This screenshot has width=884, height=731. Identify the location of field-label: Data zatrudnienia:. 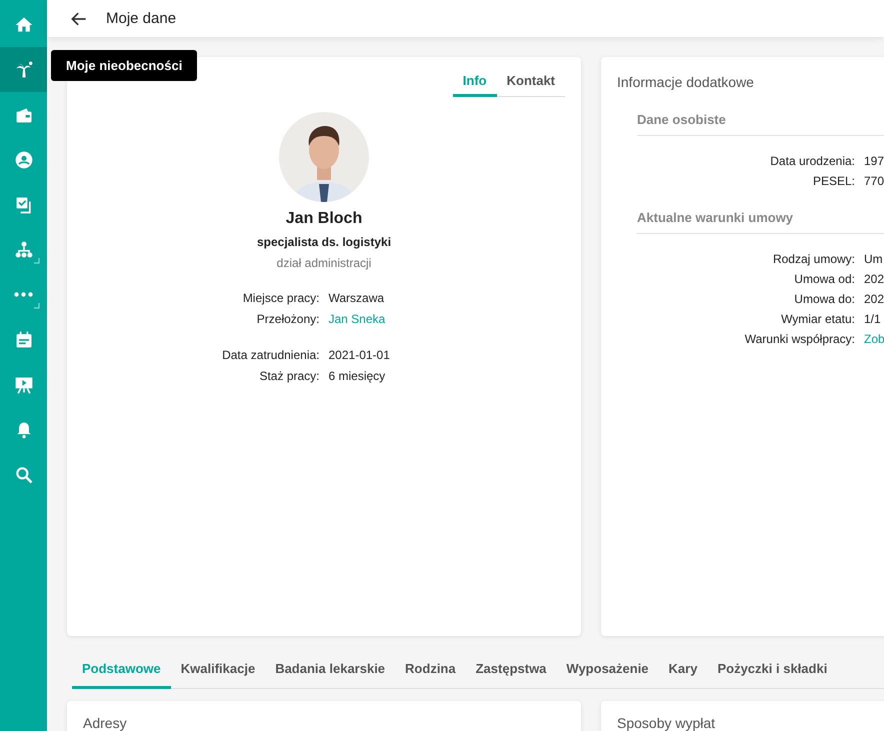
(270, 355).